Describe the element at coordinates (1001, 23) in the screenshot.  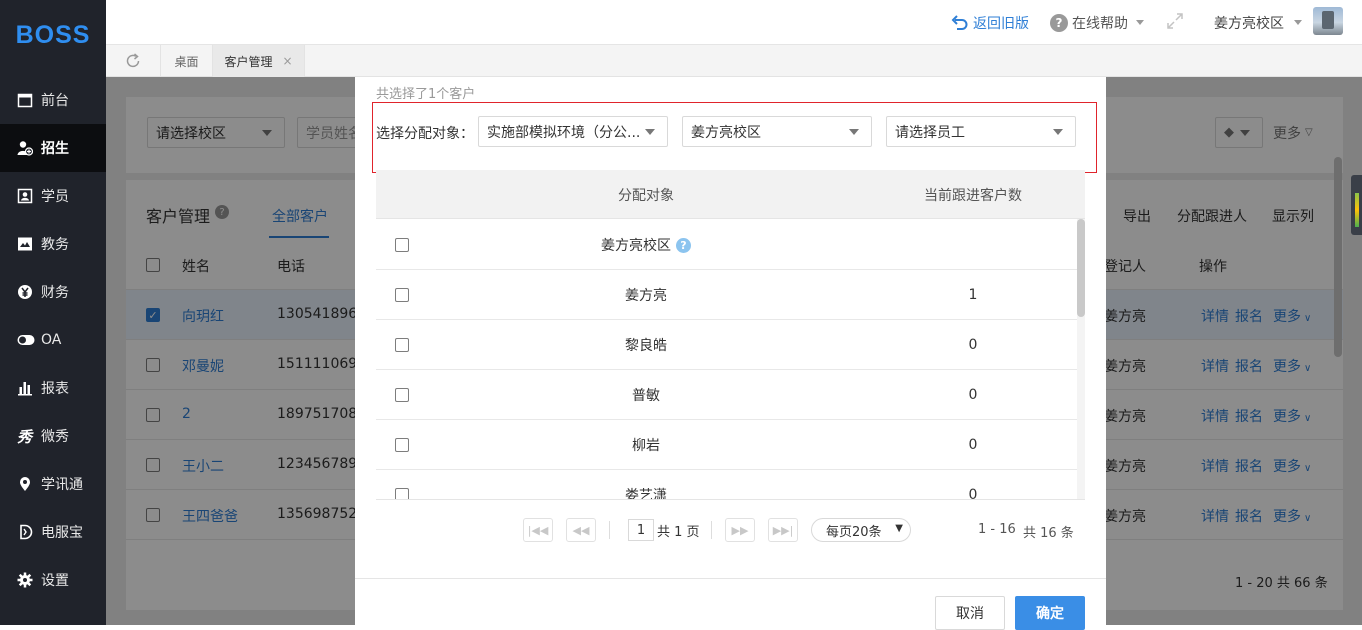
I see `back-old-label: 返回旧版` at that location.